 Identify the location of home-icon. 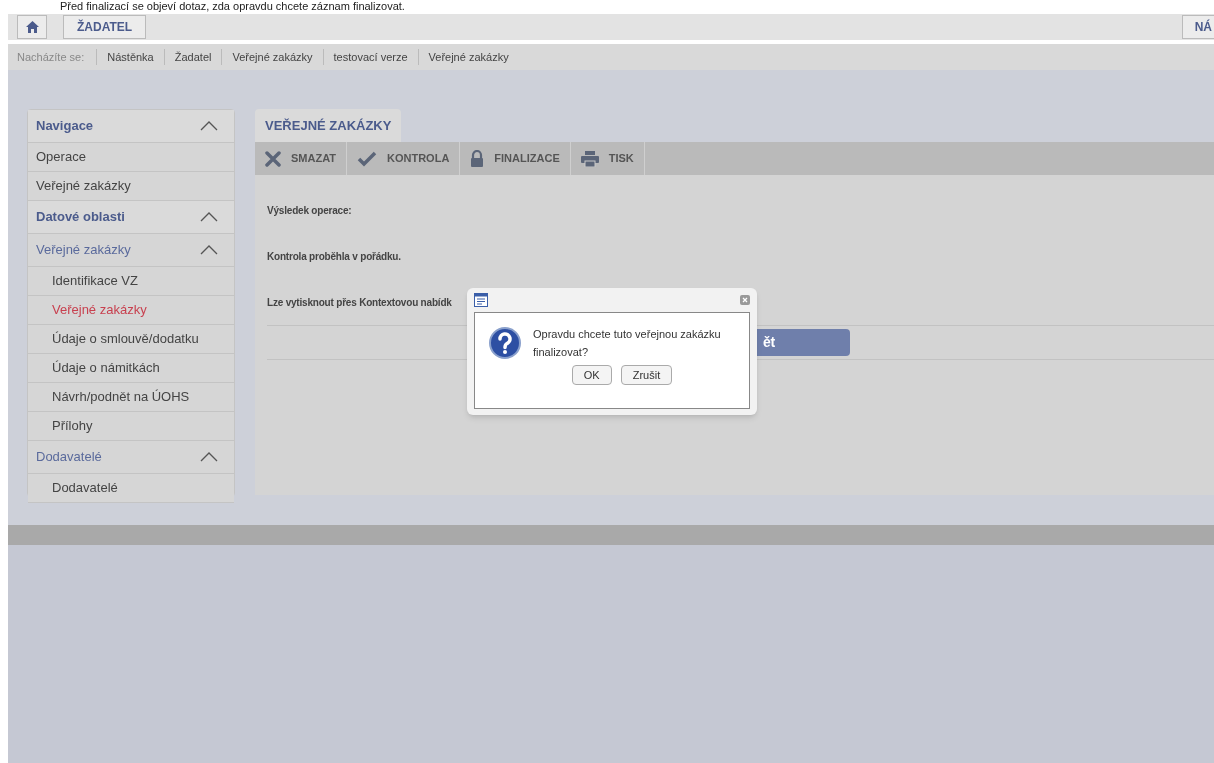
(32, 27).